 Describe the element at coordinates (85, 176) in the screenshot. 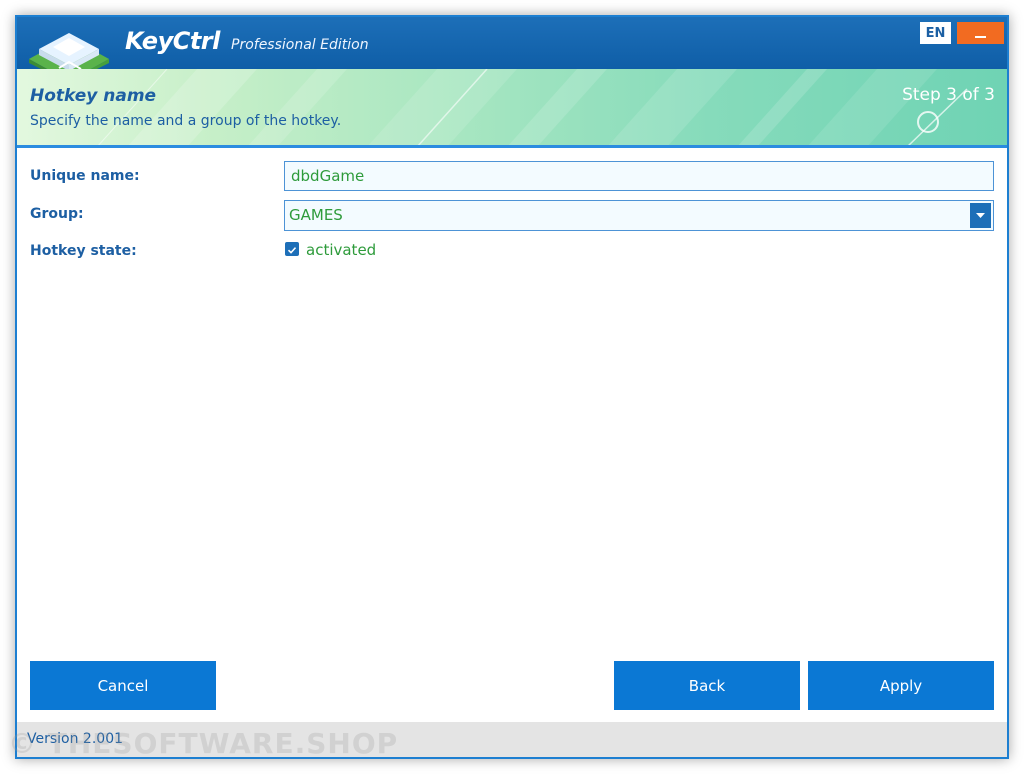

I see `unique-name-label: Unique name:` at that location.